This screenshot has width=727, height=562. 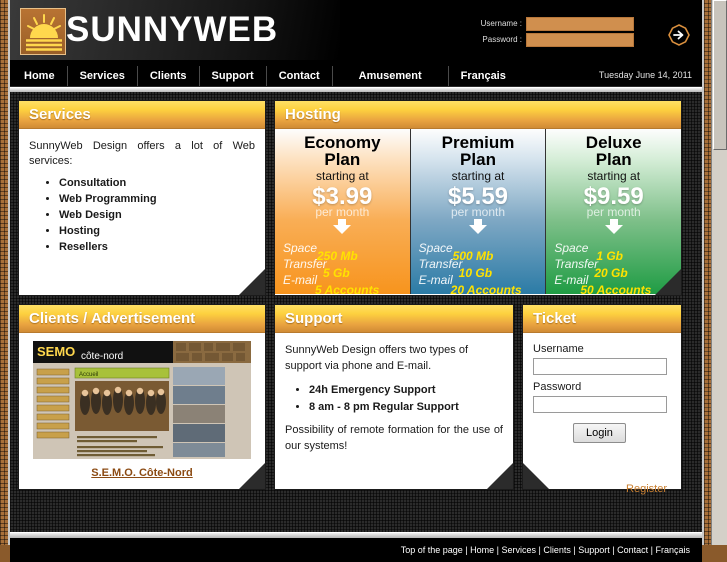 I want to click on footer-link-francais: Français, so click(x=672, y=550).